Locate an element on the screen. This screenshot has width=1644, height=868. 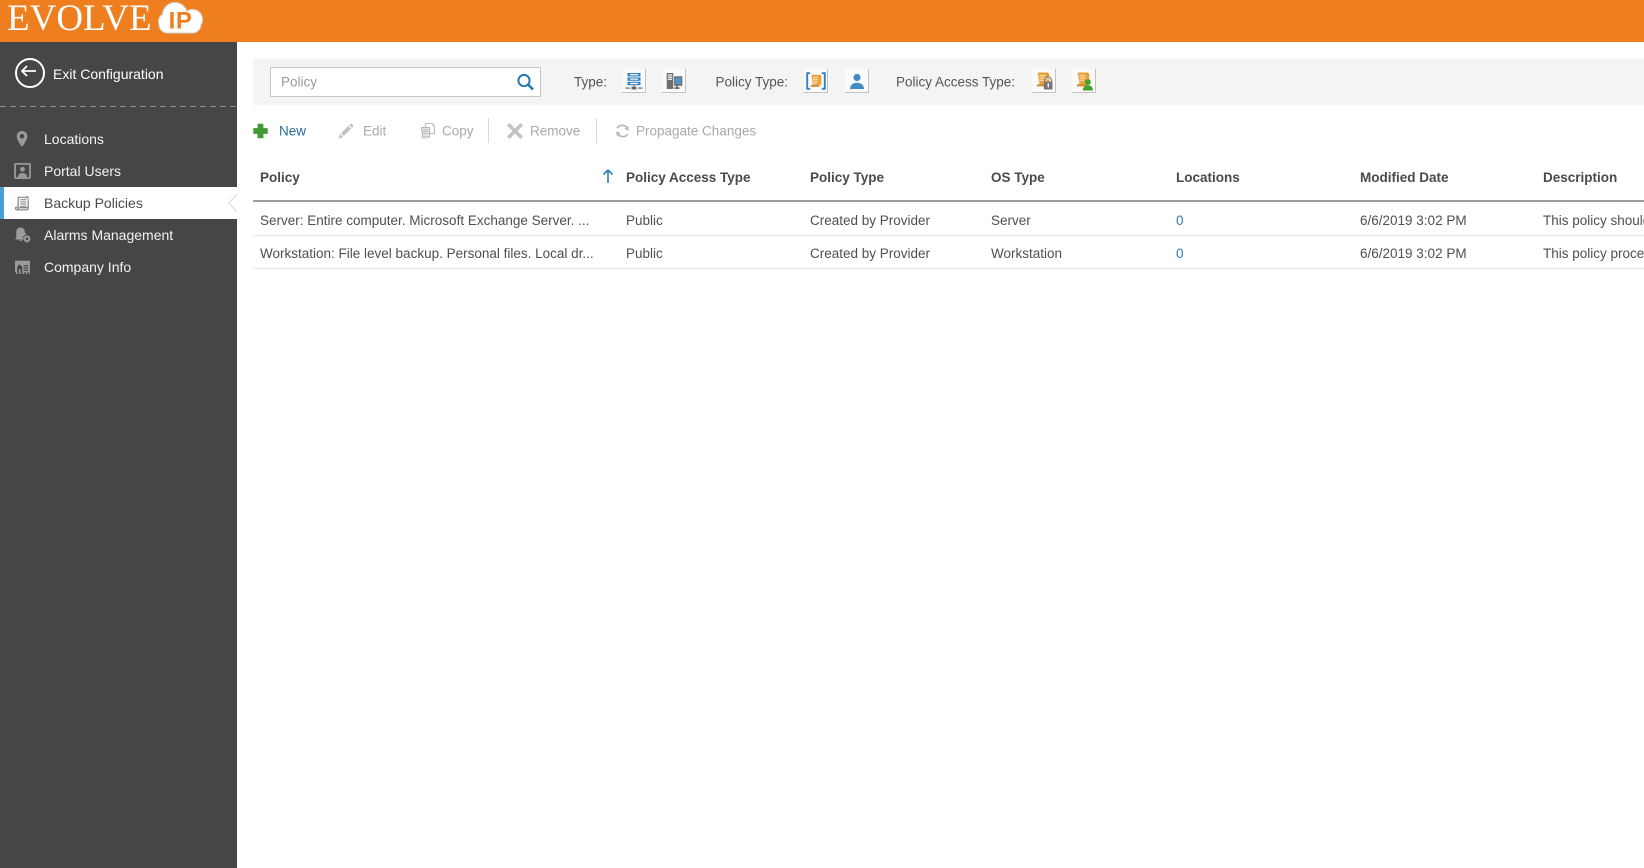
svg-text: IP is located at coordinates (181, 21).